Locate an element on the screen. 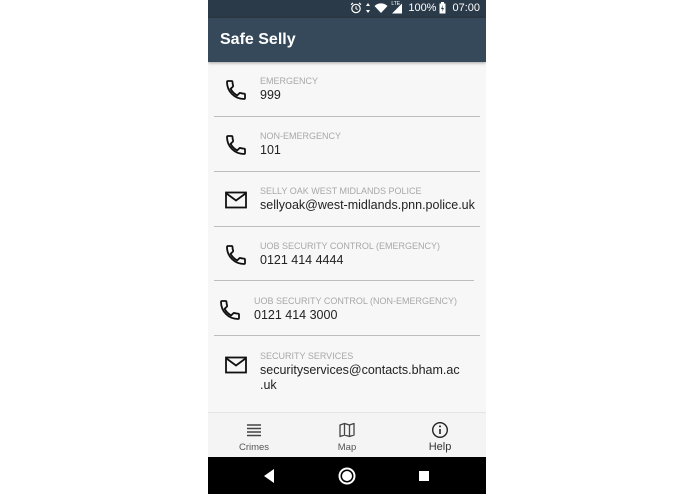 Image resolution: width=695 pixels, height=494 pixels. nav-label: Map is located at coordinates (347, 447).